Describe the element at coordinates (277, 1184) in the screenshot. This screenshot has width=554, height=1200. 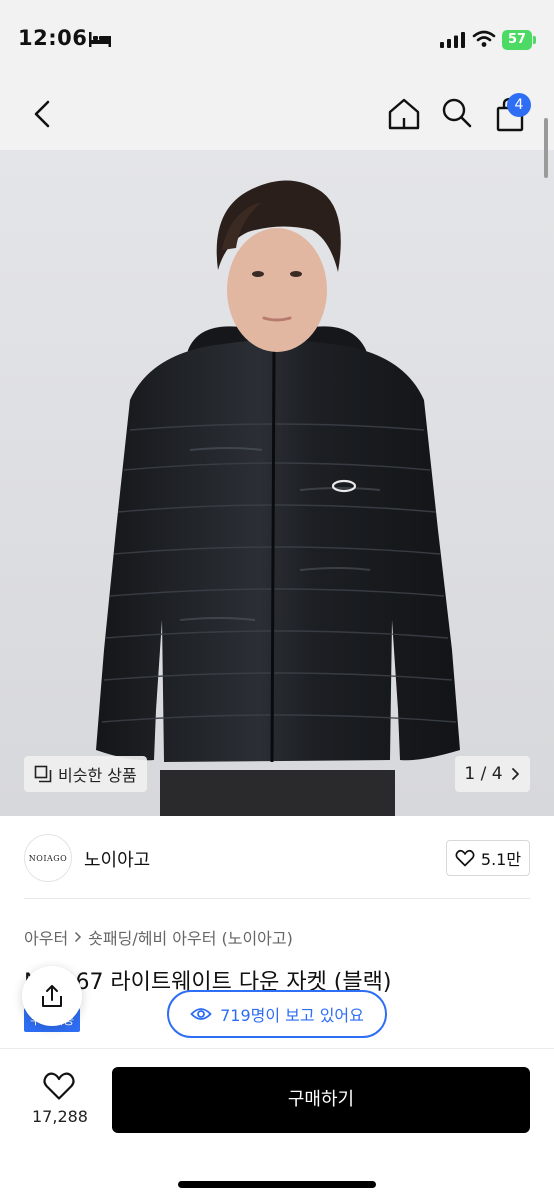
I see `home-indicator` at that location.